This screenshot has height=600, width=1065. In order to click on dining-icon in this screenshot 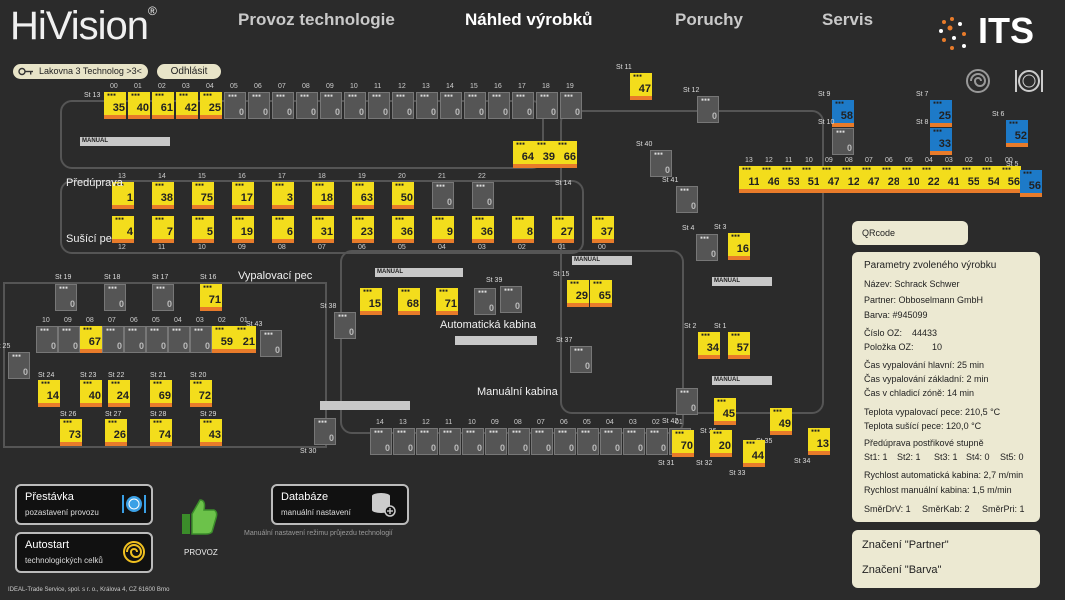, I will do `click(1029, 81)`.